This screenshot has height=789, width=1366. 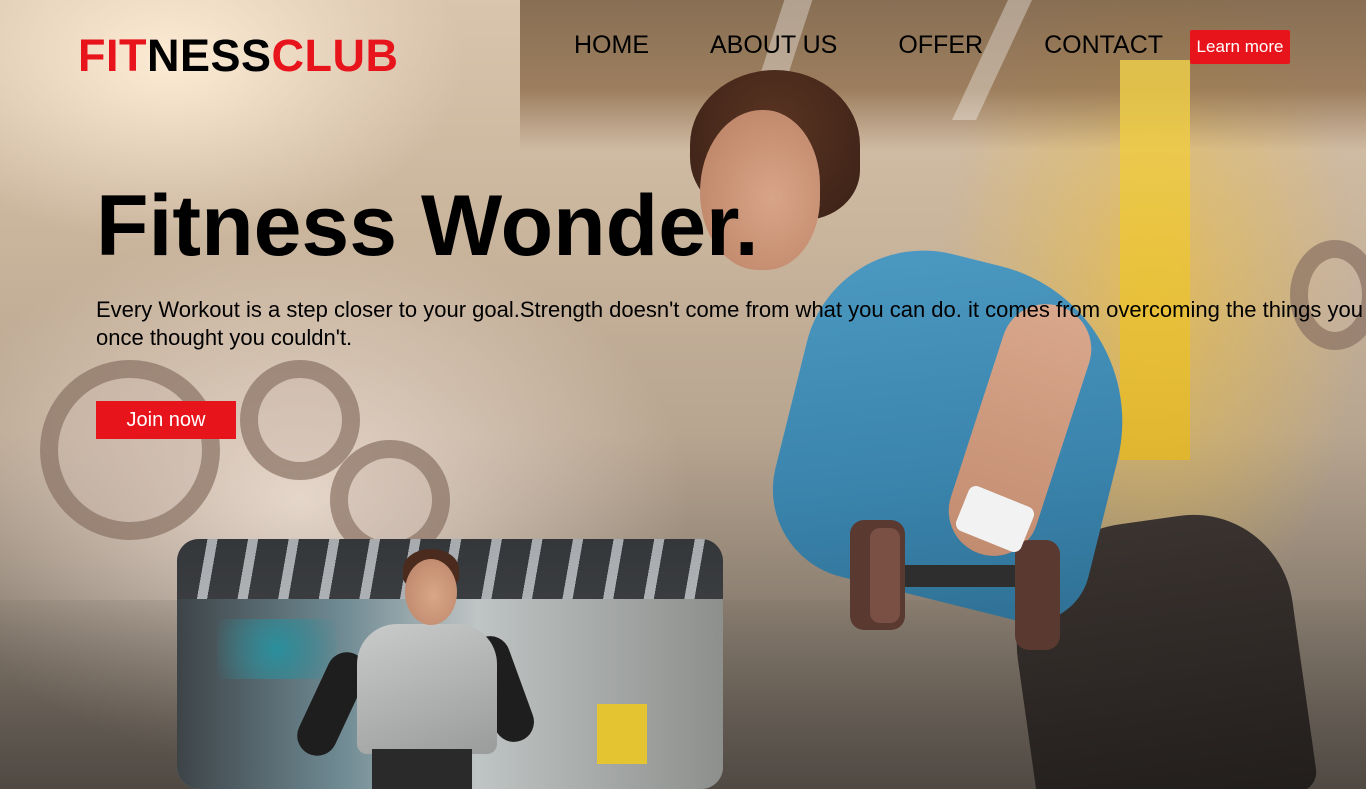 I want to click on photo-person-hoodie, so click(x=427, y=689).